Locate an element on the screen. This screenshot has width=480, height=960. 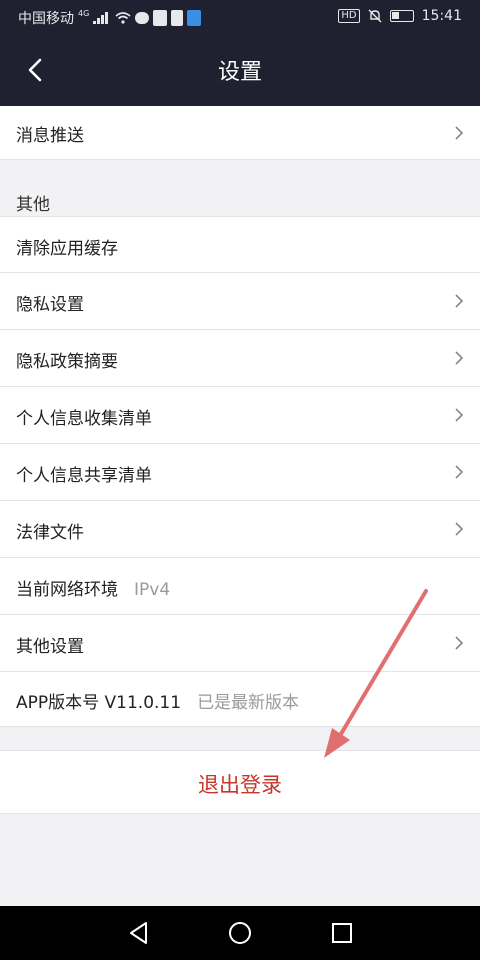
message-icon is located at coordinates (142, 18).